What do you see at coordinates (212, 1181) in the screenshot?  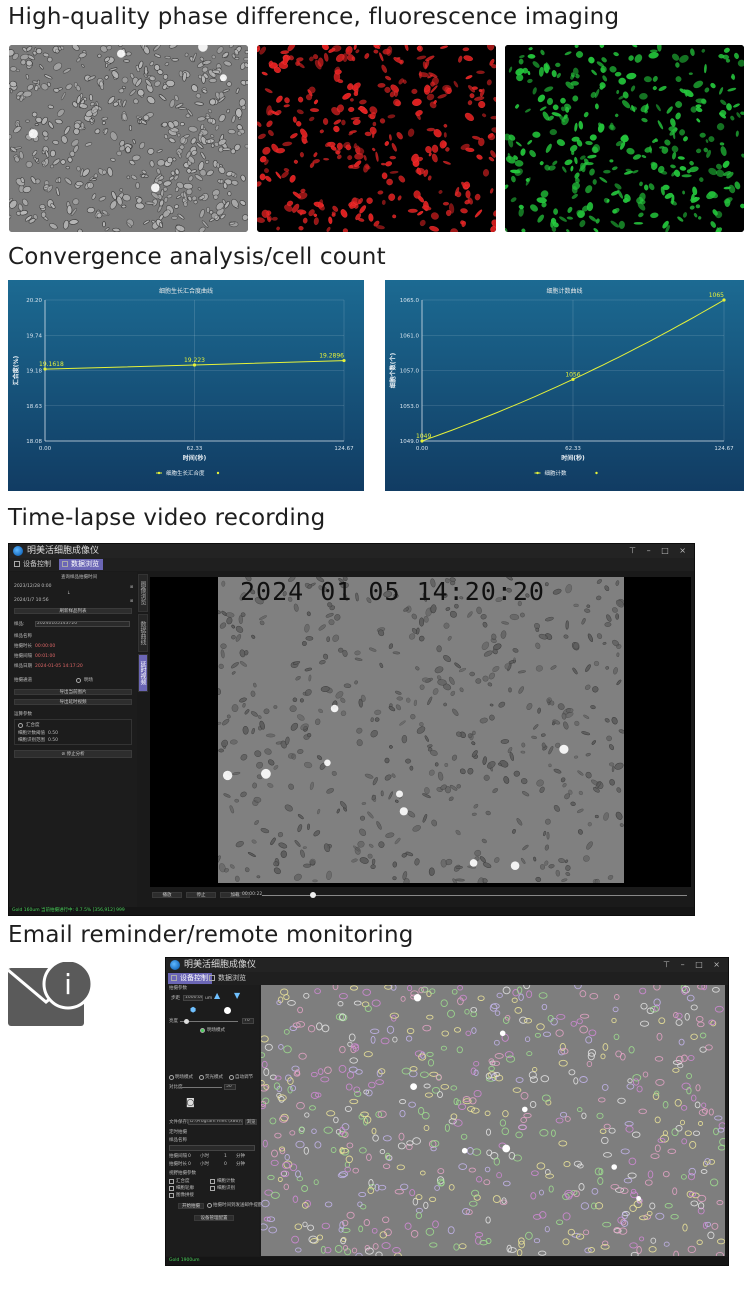 I see `opt2-checkbox` at bounding box center [212, 1181].